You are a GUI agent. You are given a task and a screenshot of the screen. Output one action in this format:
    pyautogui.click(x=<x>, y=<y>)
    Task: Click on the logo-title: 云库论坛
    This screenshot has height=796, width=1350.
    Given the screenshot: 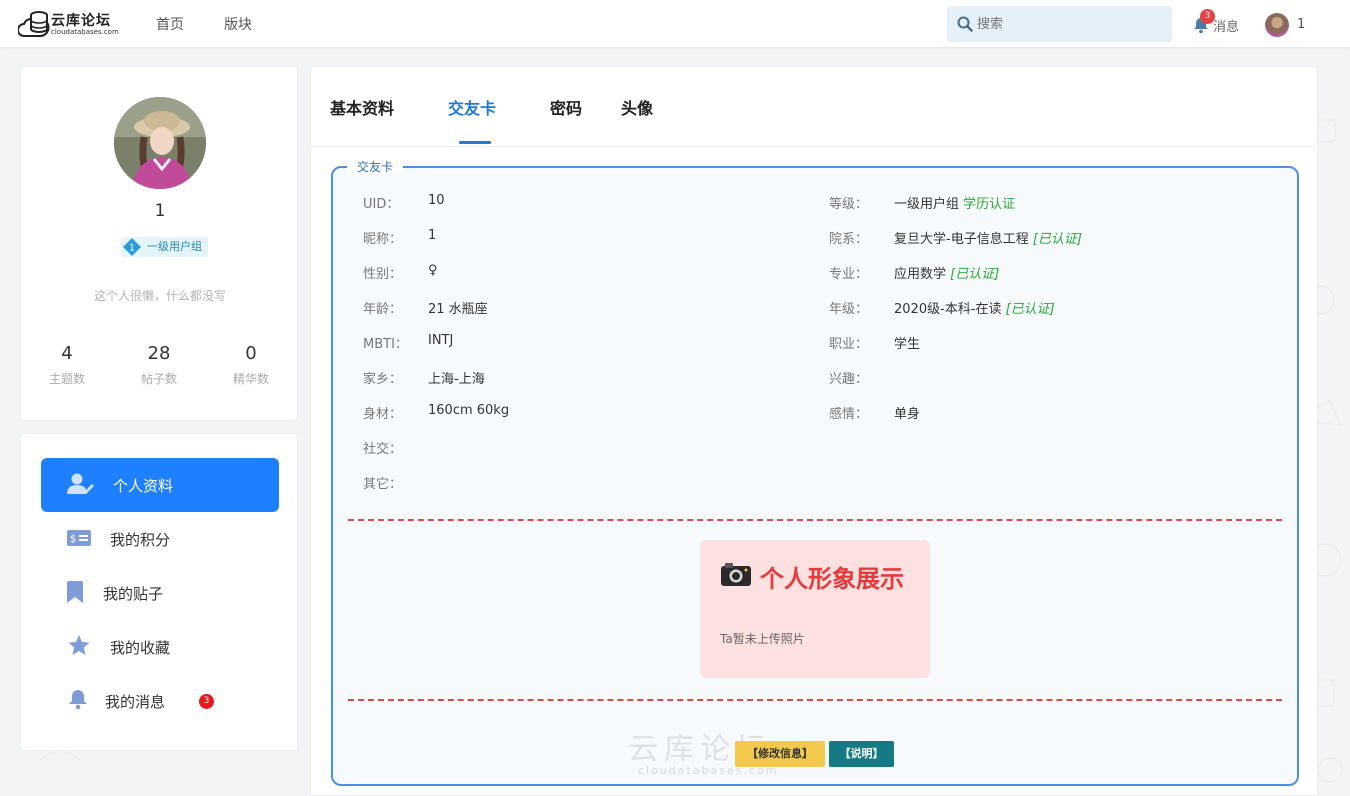 What is the action you would take?
    pyautogui.click(x=81, y=21)
    